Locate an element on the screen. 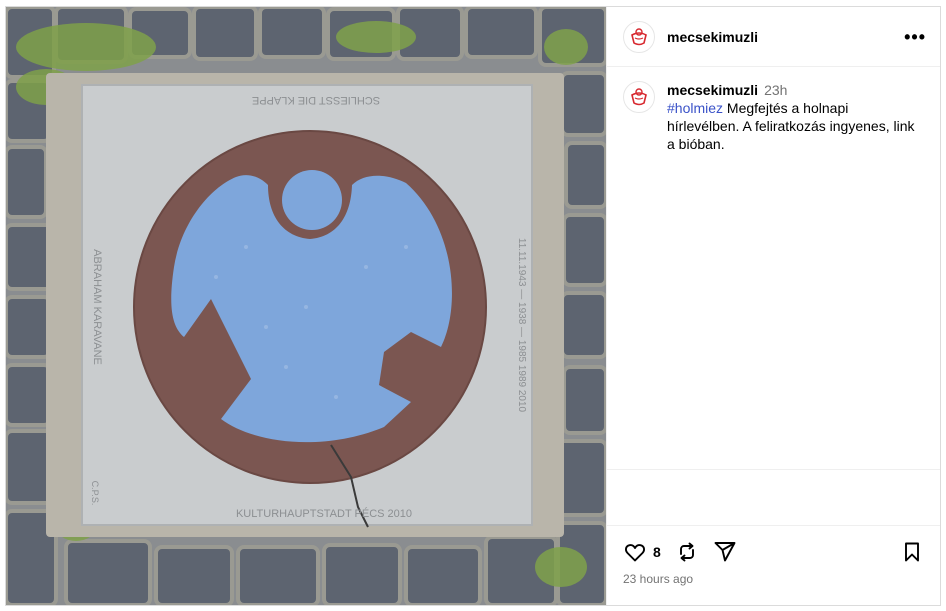  paper-plane-icon is located at coordinates (725, 552).